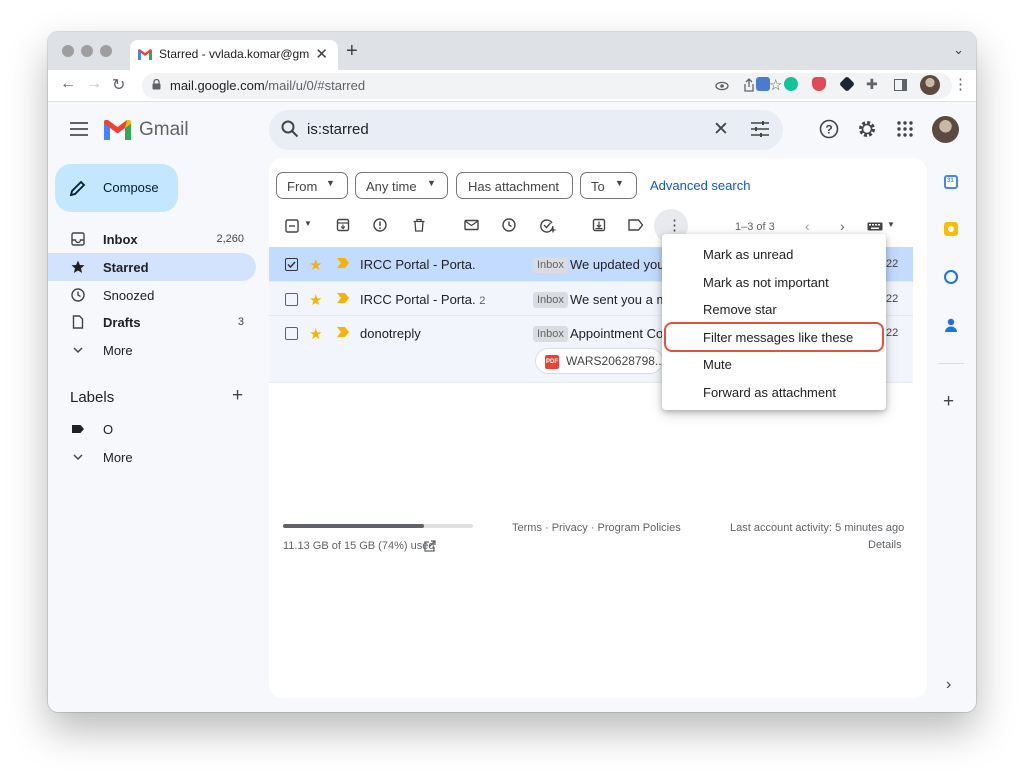  Describe the element at coordinates (766, 282) in the screenshot. I see `menu-item-mark-not-important: Mark as not important` at that location.